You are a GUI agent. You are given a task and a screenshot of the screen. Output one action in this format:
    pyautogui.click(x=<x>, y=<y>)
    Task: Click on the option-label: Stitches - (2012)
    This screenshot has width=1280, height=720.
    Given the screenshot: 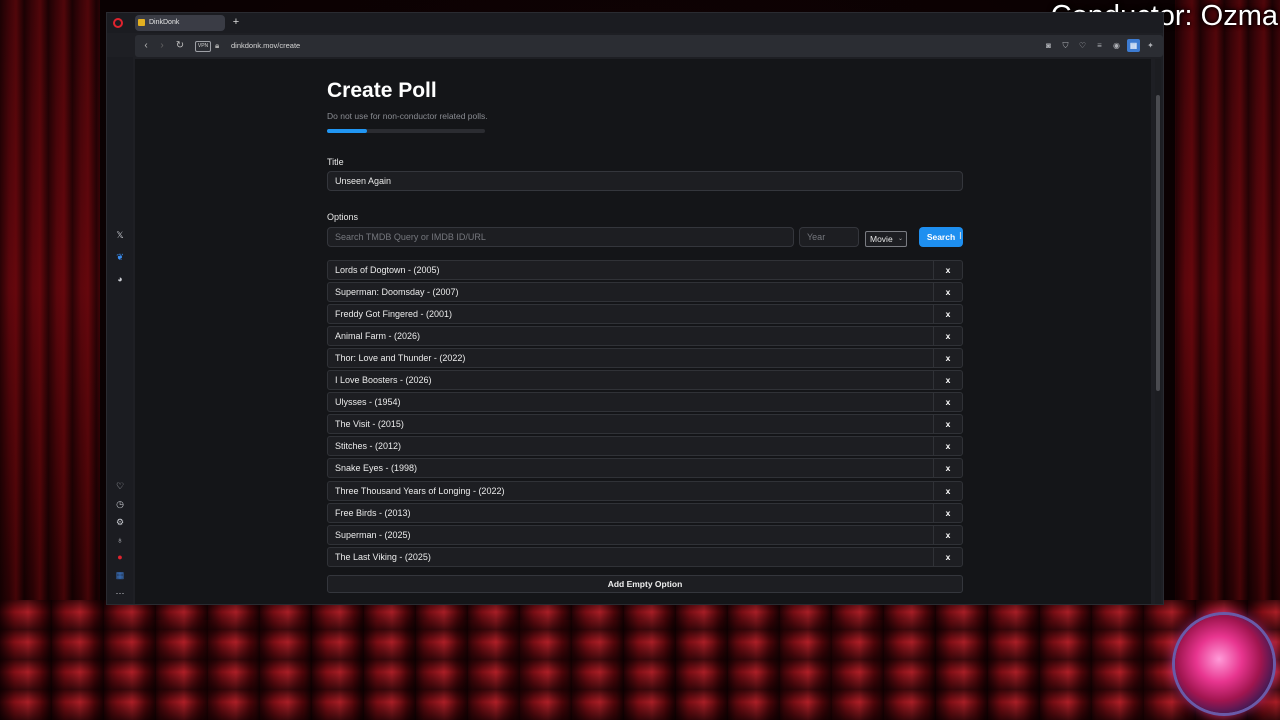 What is the action you would take?
    pyautogui.click(x=368, y=446)
    